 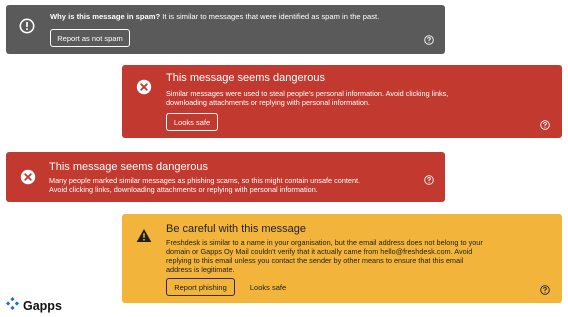 What do you see at coordinates (90, 38) in the screenshot?
I see `report-not-spam-button: Report as not spam` at bounding box center [90, 38].